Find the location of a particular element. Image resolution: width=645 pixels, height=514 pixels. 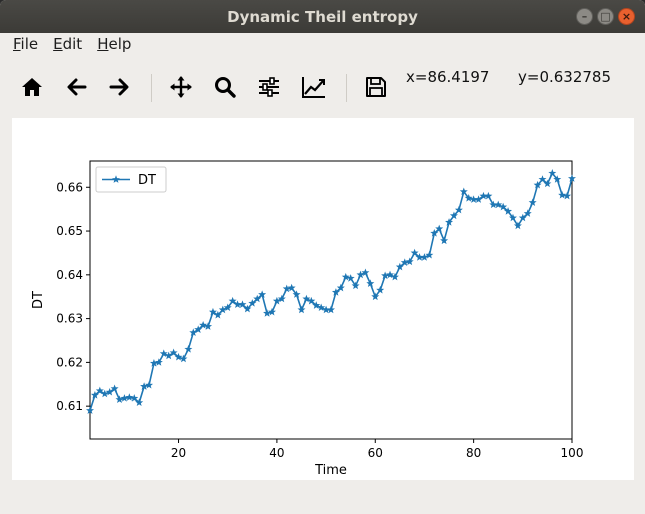

legend-label: DT is located at coordinates (147, 180).